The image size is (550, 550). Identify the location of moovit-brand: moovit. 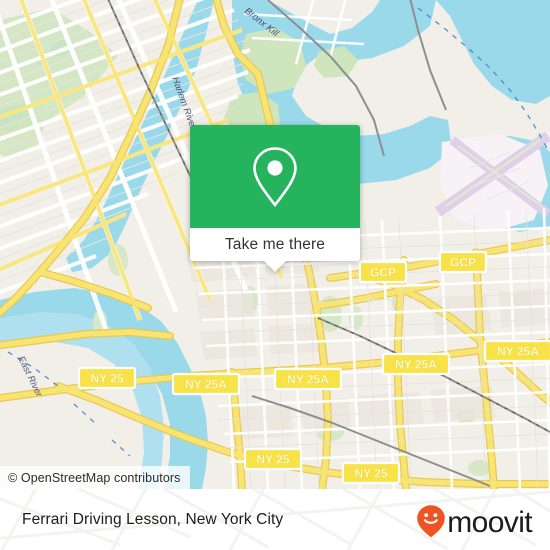
(474, 523).